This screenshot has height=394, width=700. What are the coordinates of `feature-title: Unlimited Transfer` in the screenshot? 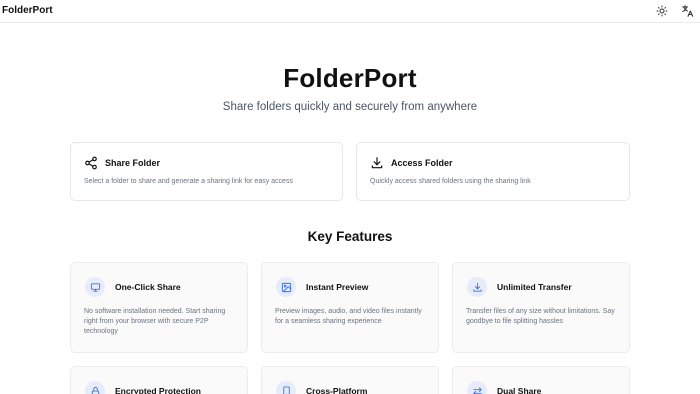 It's located at (534, 287).